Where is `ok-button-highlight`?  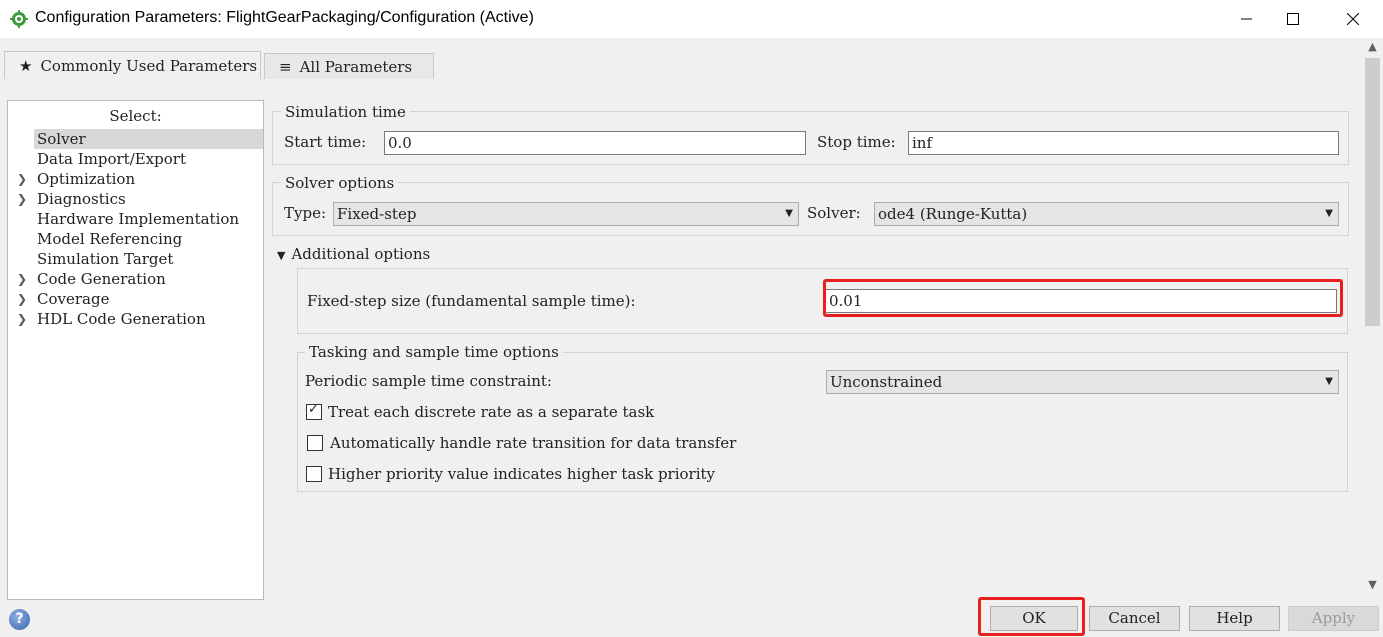
ok-button-highlight is located at coordinates (1031, 616).